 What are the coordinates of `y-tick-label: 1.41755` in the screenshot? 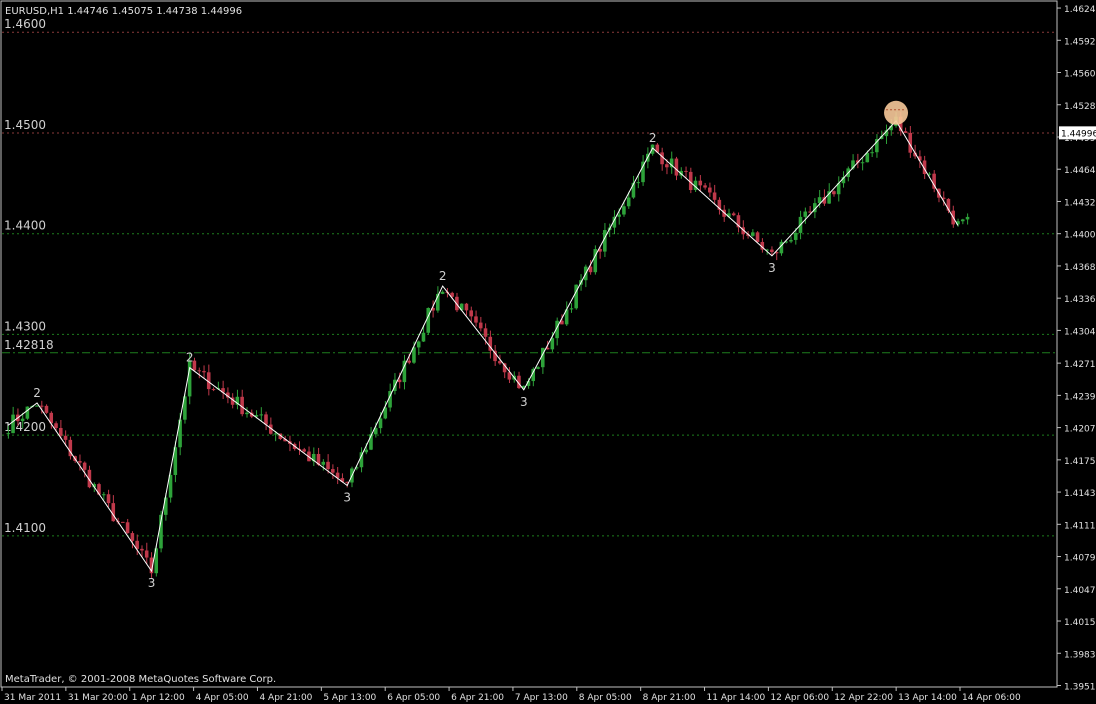 It's located at (1080, 462).